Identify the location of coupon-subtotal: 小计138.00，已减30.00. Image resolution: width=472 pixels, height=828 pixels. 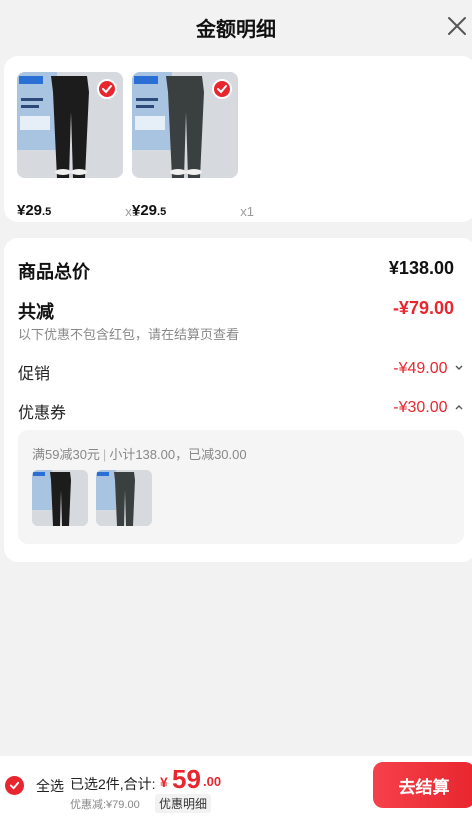
(178, 454).